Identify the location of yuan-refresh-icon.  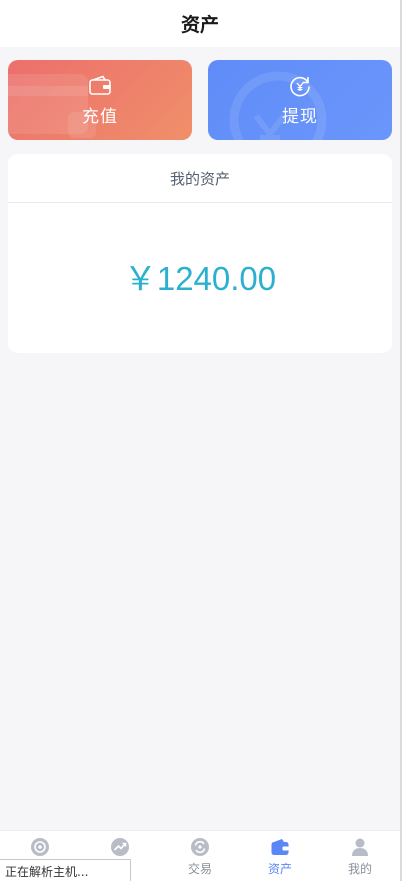
(300, 86).